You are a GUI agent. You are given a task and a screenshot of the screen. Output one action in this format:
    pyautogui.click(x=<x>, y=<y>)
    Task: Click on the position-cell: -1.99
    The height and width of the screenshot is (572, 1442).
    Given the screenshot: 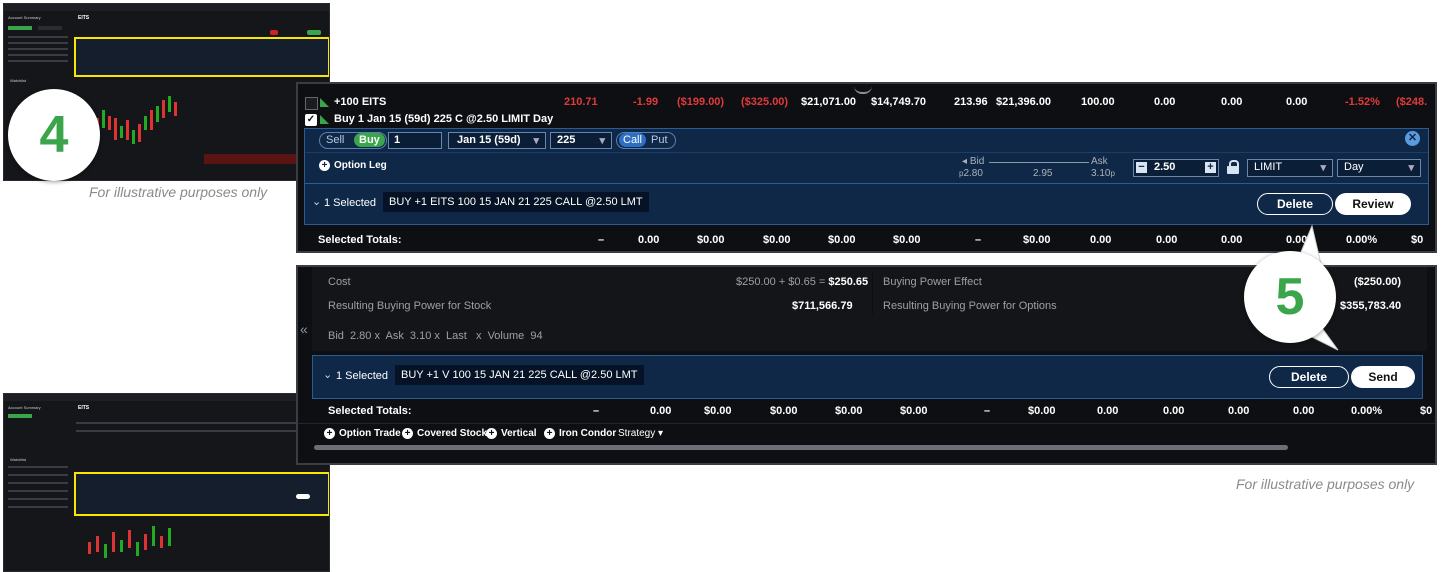 What is the action you would take?
    pyautogui.click(x=646, y=102)
    